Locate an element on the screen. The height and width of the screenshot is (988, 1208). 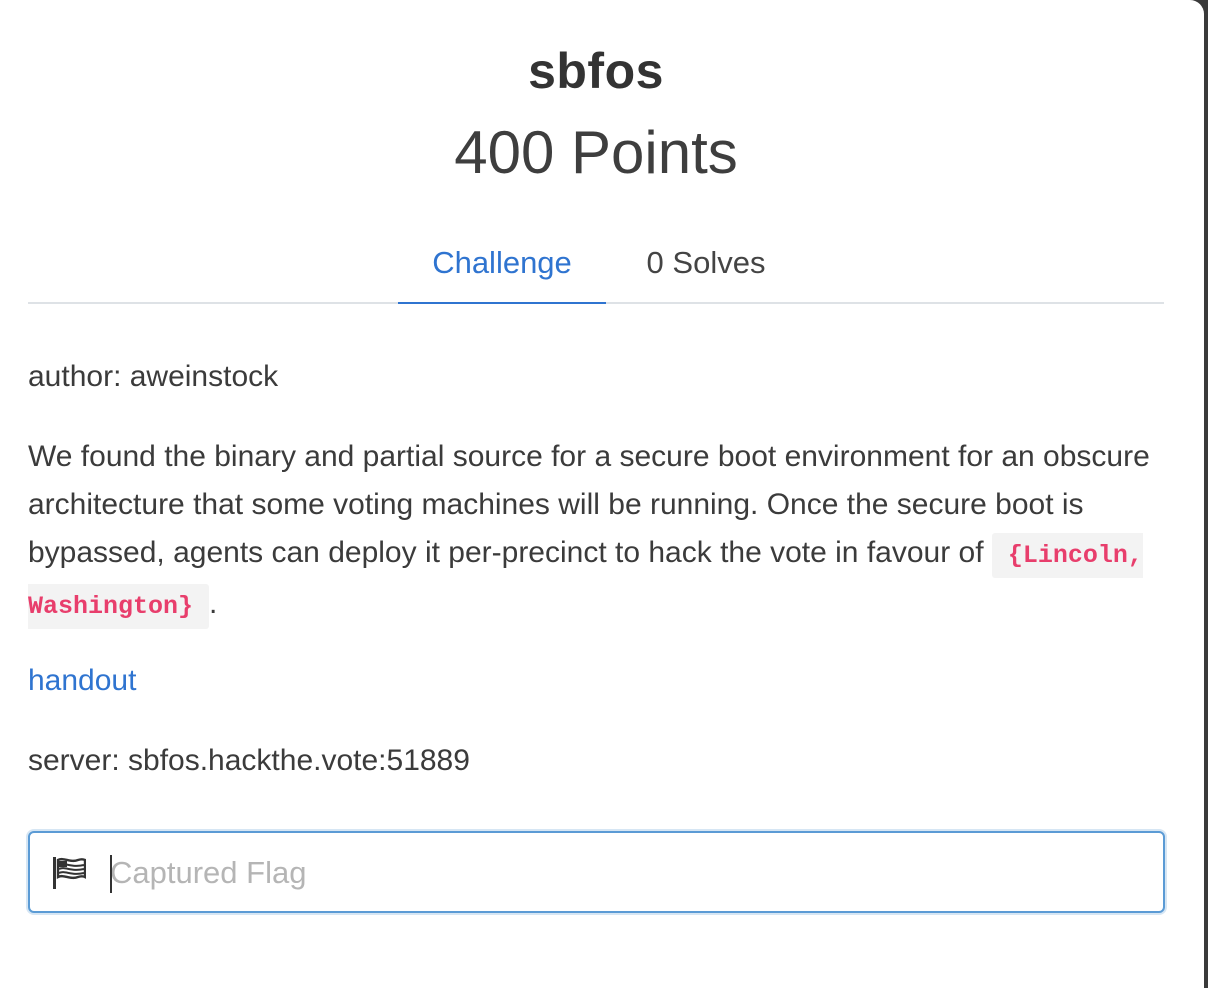
handout-link: handout is located at coordinates (82, 681).